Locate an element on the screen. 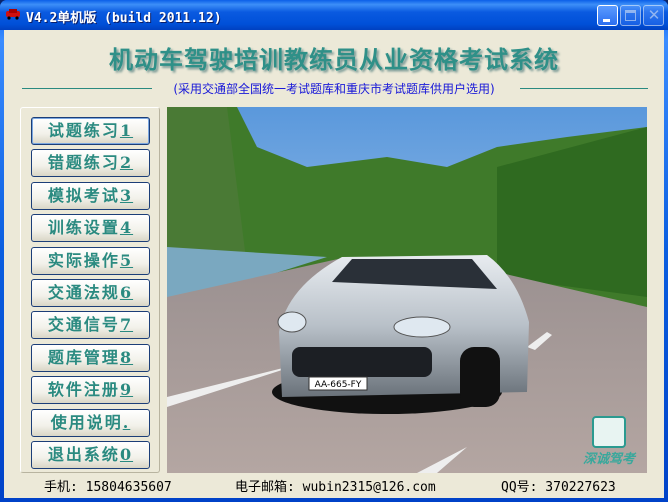  menu-button-hotkey: 5 is located at coordinates (126, 260).